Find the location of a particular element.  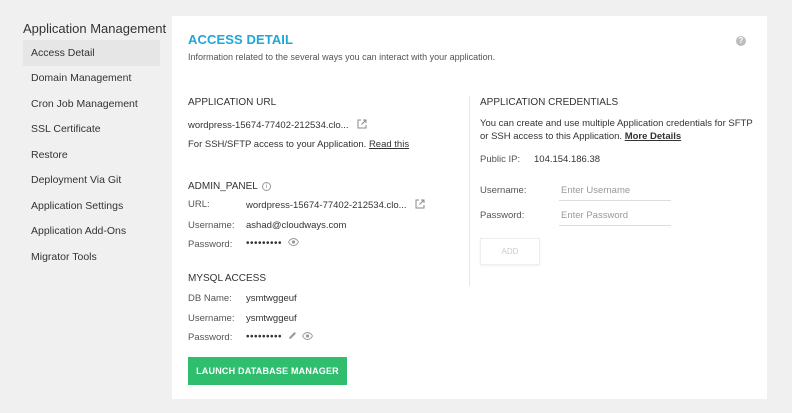

username-input is located at coordinates (615, 191).